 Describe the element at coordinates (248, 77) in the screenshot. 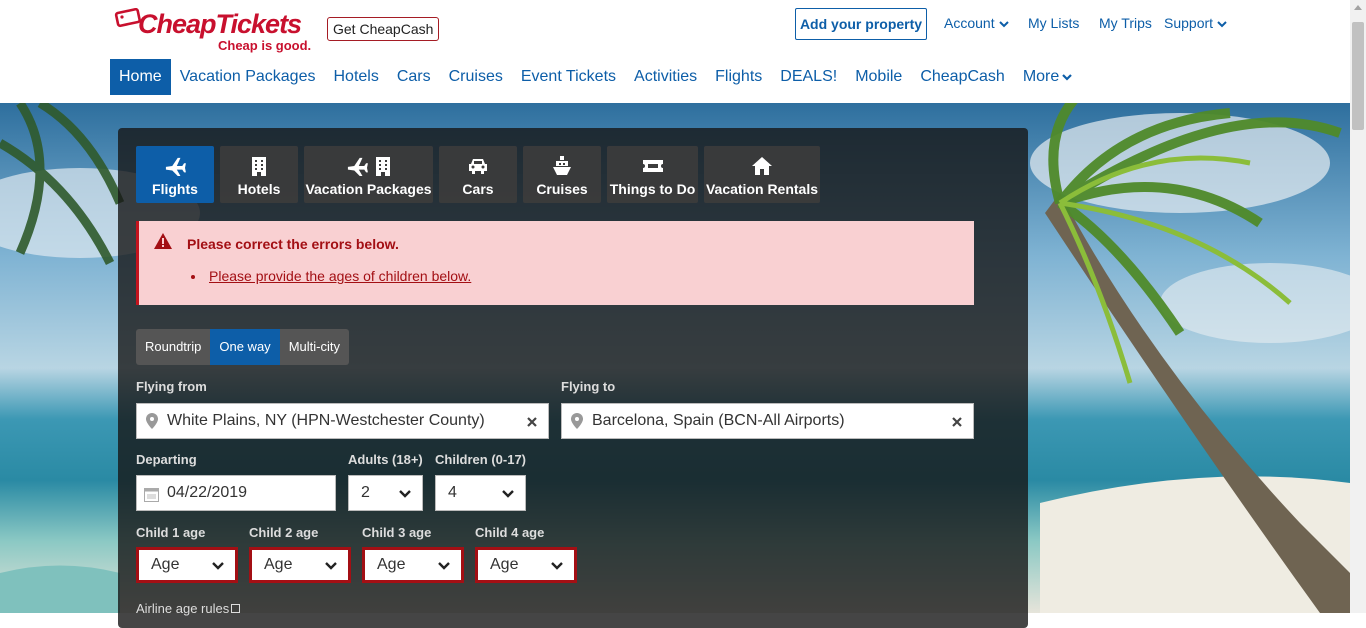

I see `nav-vacation-packages: Vacation Packages` at that location.